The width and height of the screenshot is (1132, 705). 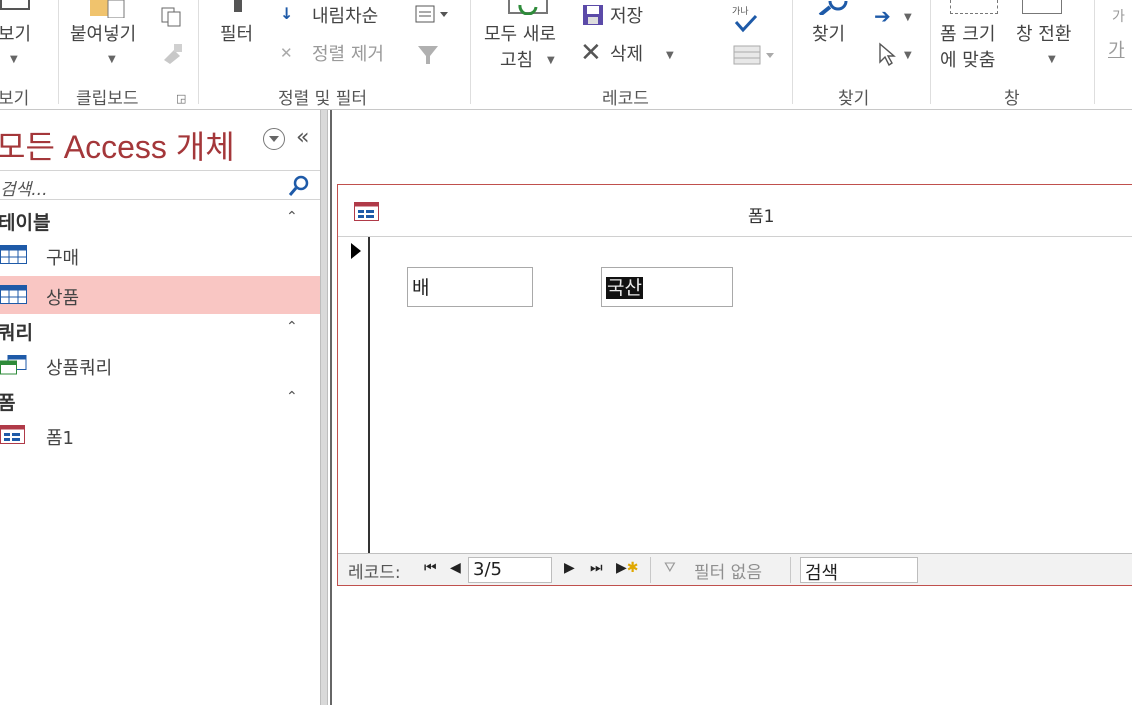 What do you see at coordinates (302, 137) in the screenshot?
I see `nav-pane-collapse-button: «` at bounding box center [302, 137].